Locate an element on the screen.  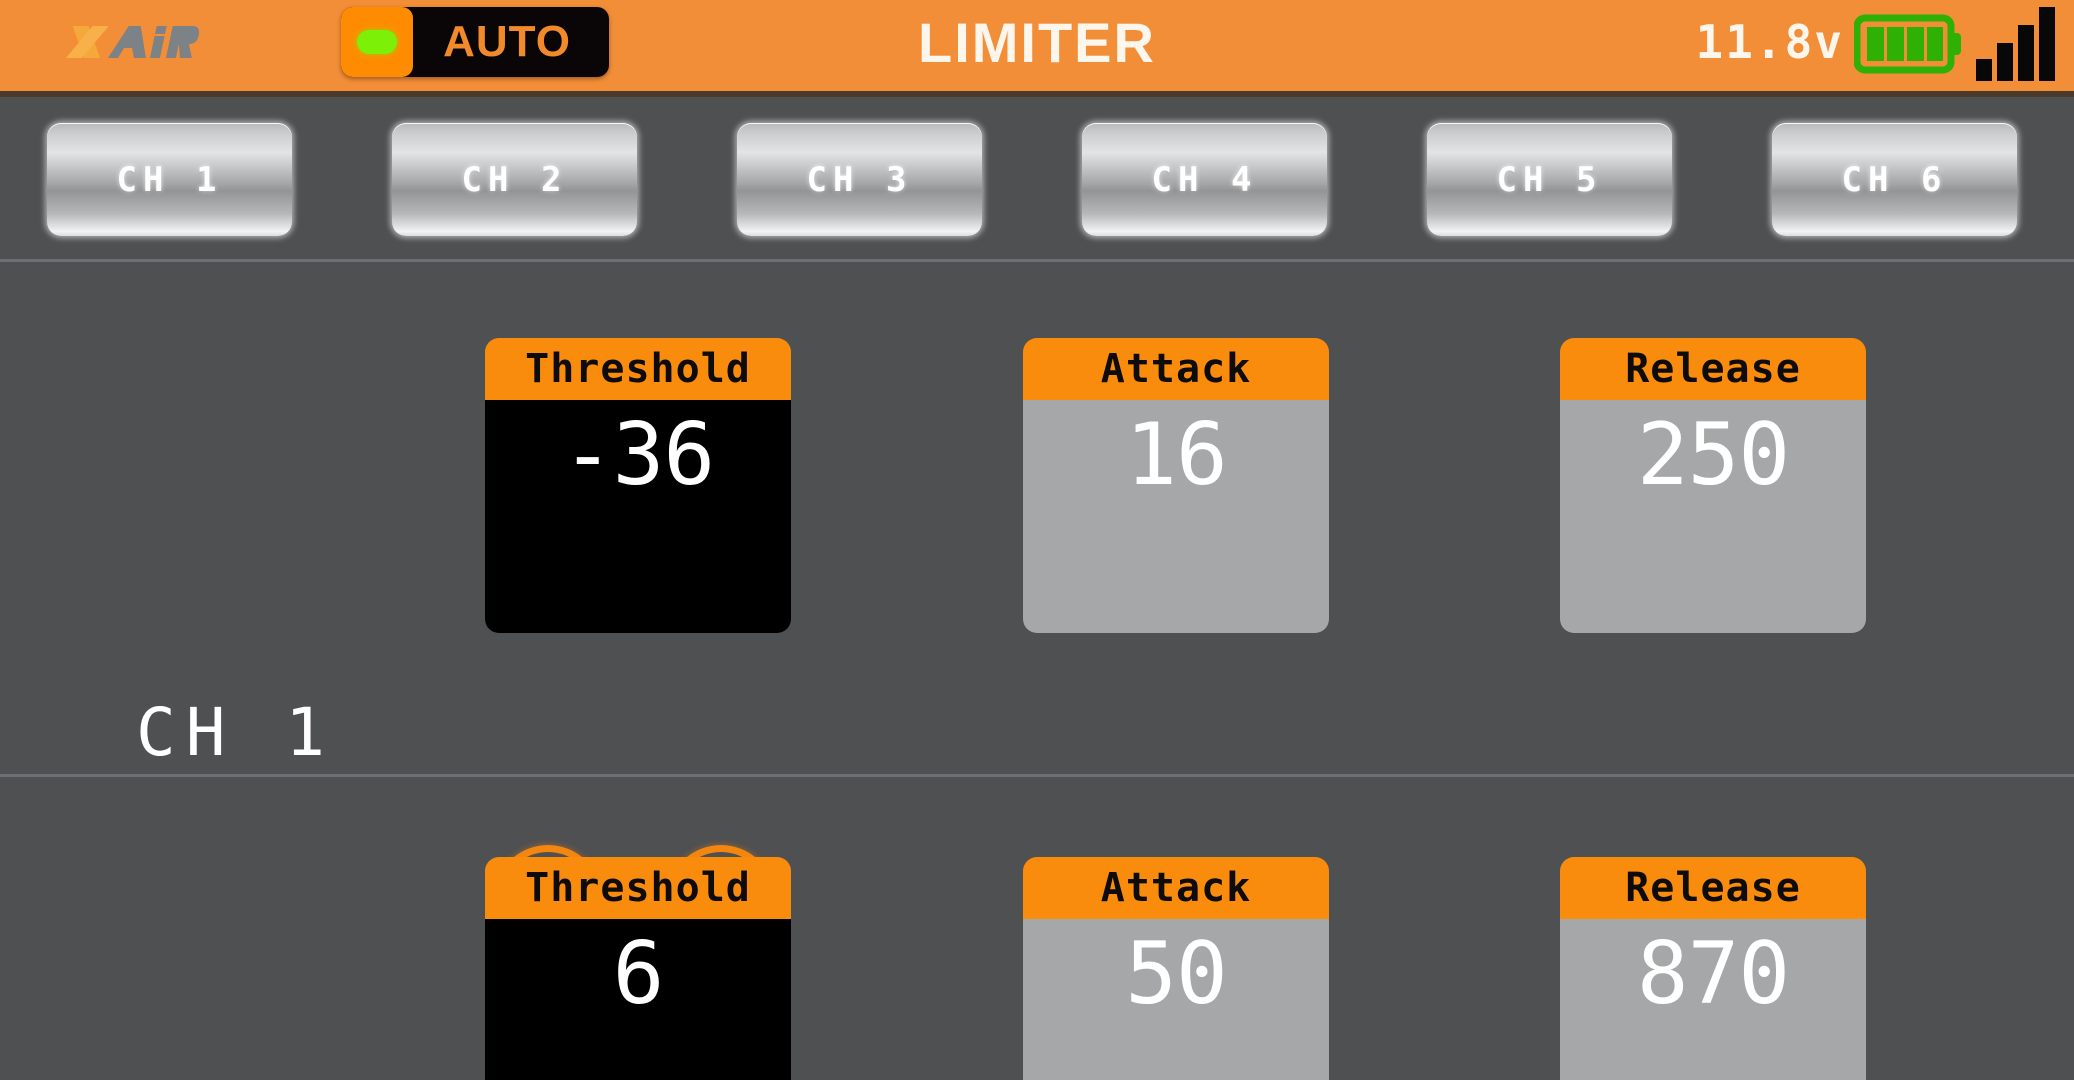
param-value-area: -36 is located at coordinates (638, 516).